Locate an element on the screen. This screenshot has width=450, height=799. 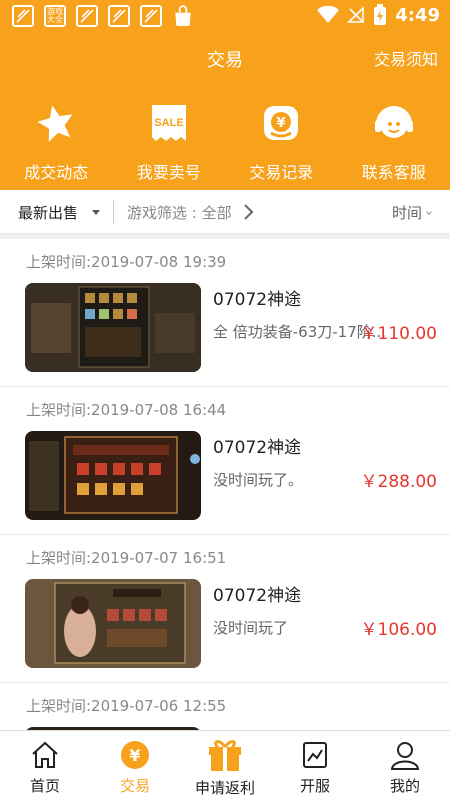
tab-trade: ¥ 交易 is located at coordinates (135, 765).